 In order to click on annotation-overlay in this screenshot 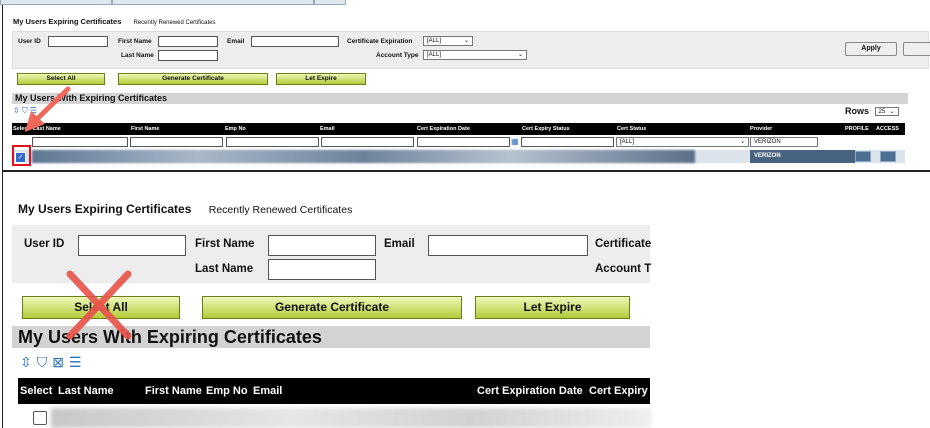, I will do `click(78, 213)`.